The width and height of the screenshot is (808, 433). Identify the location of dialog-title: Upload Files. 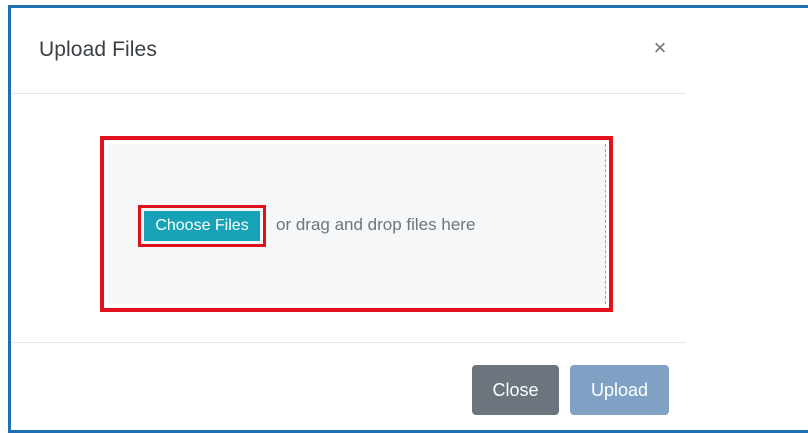
(98, 49).